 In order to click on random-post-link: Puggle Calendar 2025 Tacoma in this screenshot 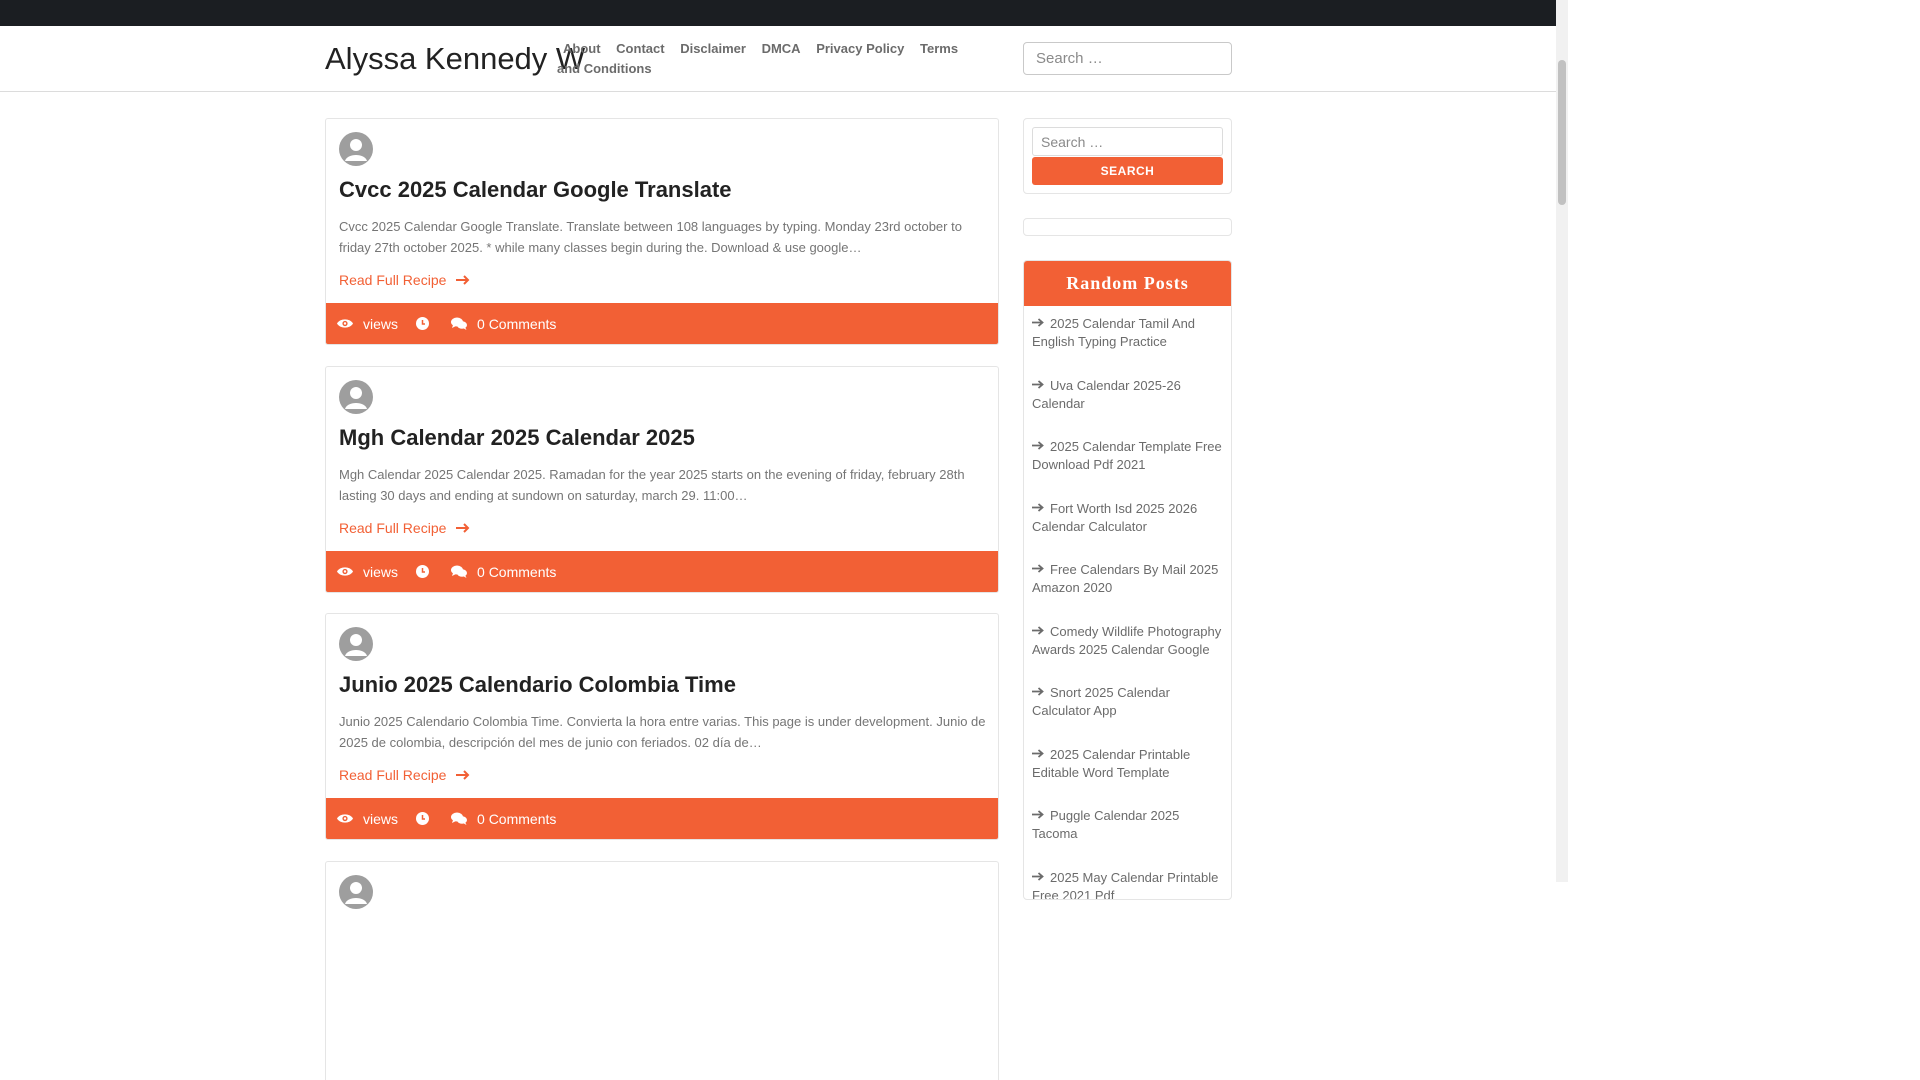, I will do `click(1105, 824)`.